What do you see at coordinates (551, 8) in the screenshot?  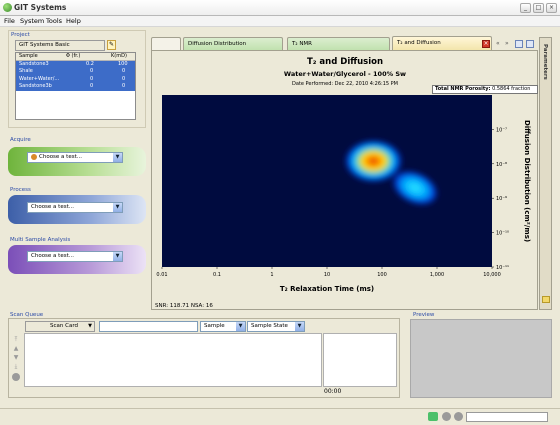 I see `close-button: ×` at bounding box center [551, 8].